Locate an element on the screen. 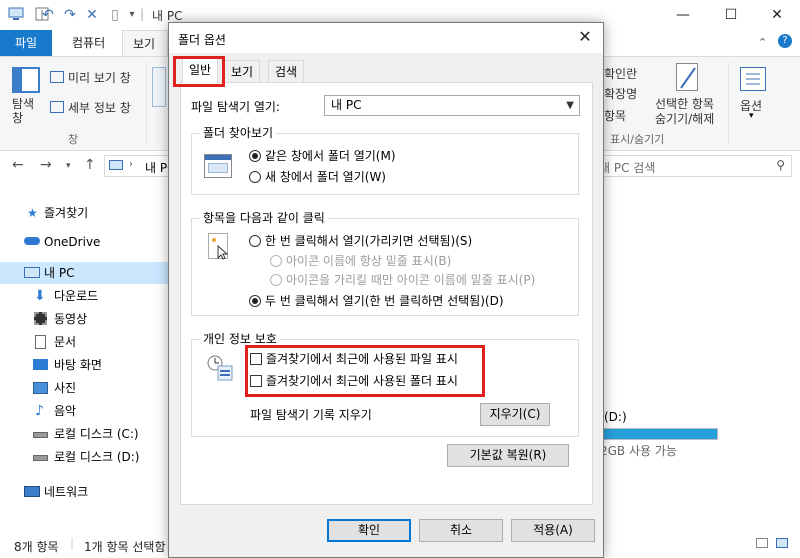 The height and width of the screenshot is (558, 800). sidebar-item-pictures: 사진 is located at coordinates (84, 388).